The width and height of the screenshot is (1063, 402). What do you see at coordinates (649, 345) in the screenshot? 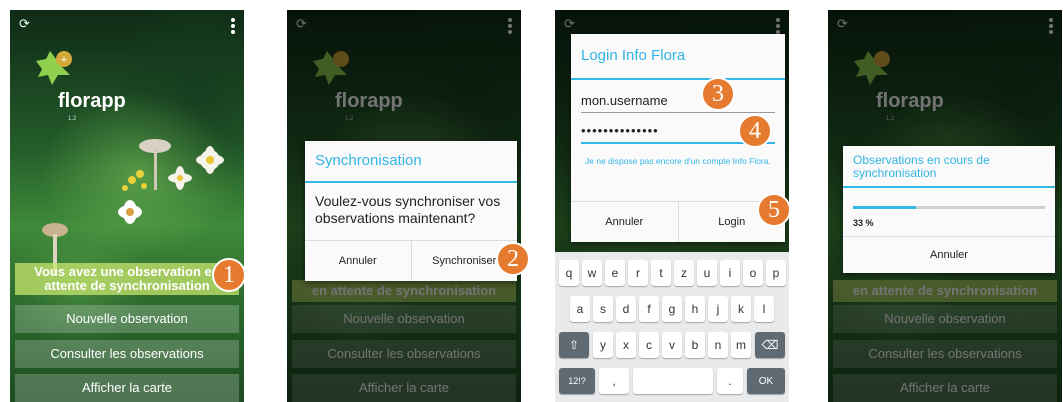
I see `key-c: c` at bounding box center [649, 345].